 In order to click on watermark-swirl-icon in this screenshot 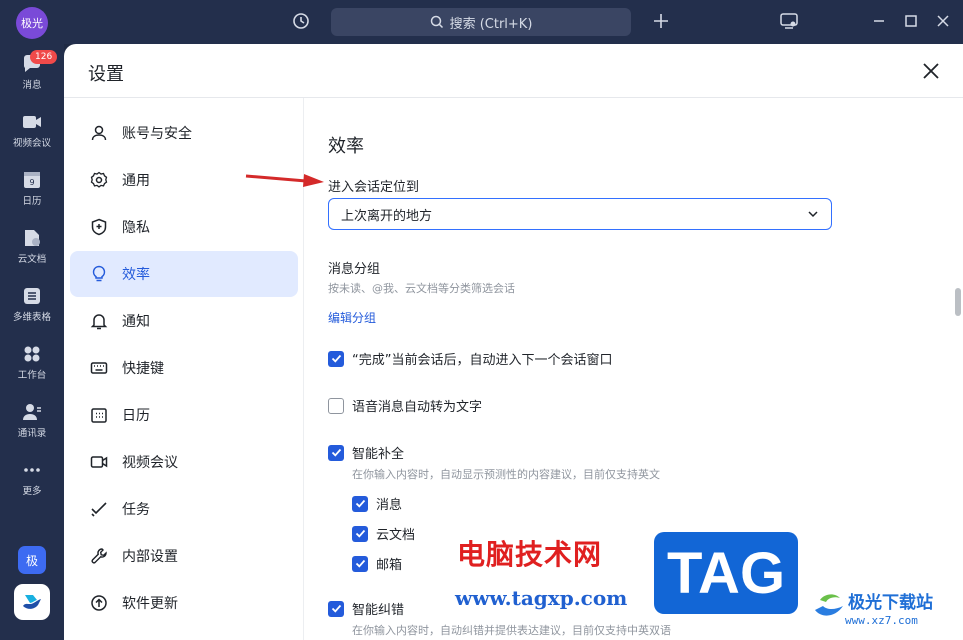, I will do `click(829, 605)`.